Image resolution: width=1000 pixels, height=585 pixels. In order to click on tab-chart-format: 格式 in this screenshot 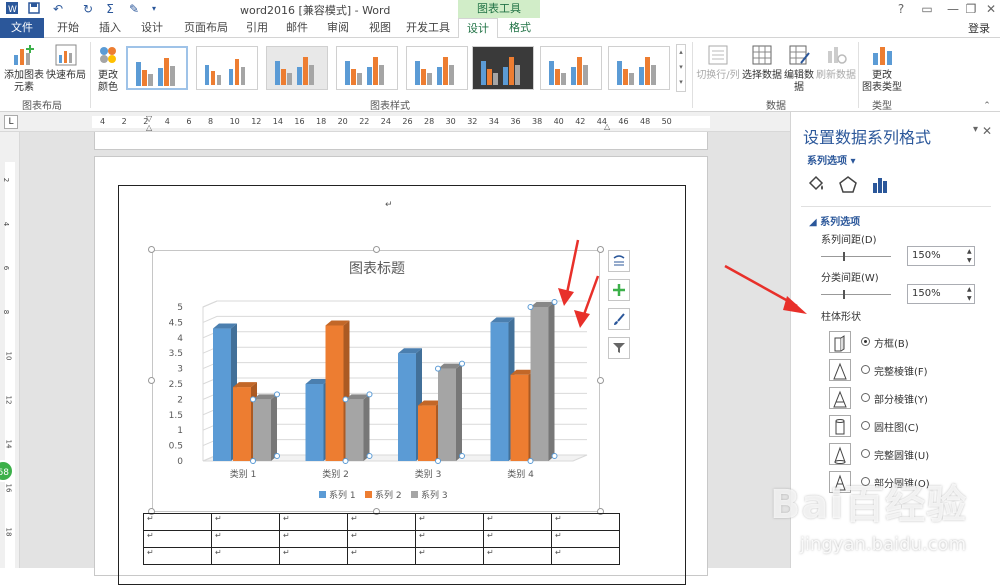, I will do `click(520, 28)`.